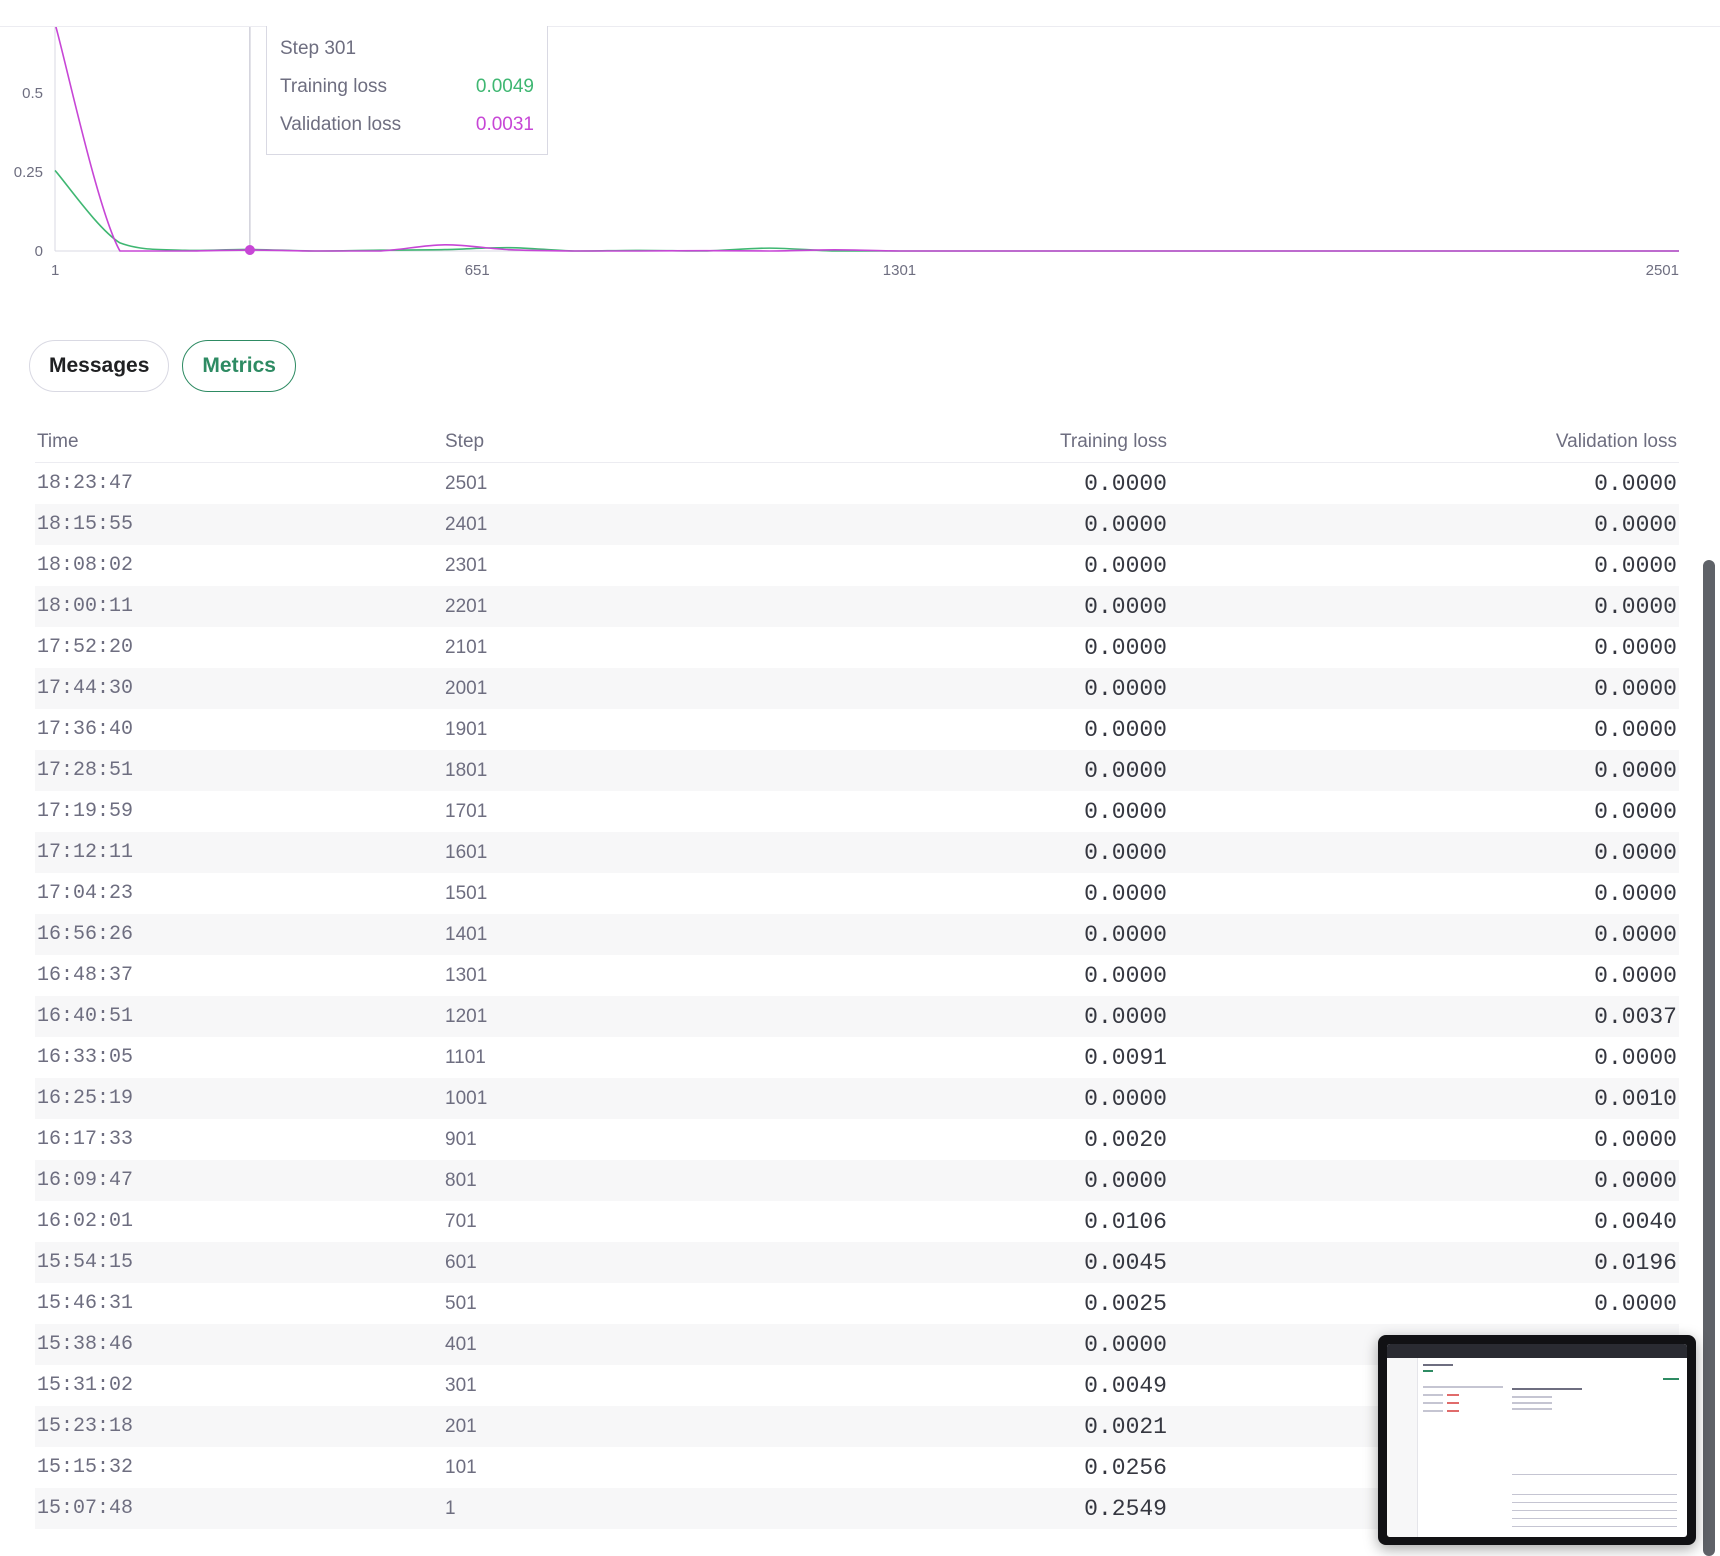 This screenshot has height=1556, width=1720. What do you see at coordinates (85, 688) in the screenshot?
I see `cell-time: 17:44:30` at bounding box center [85, 688].